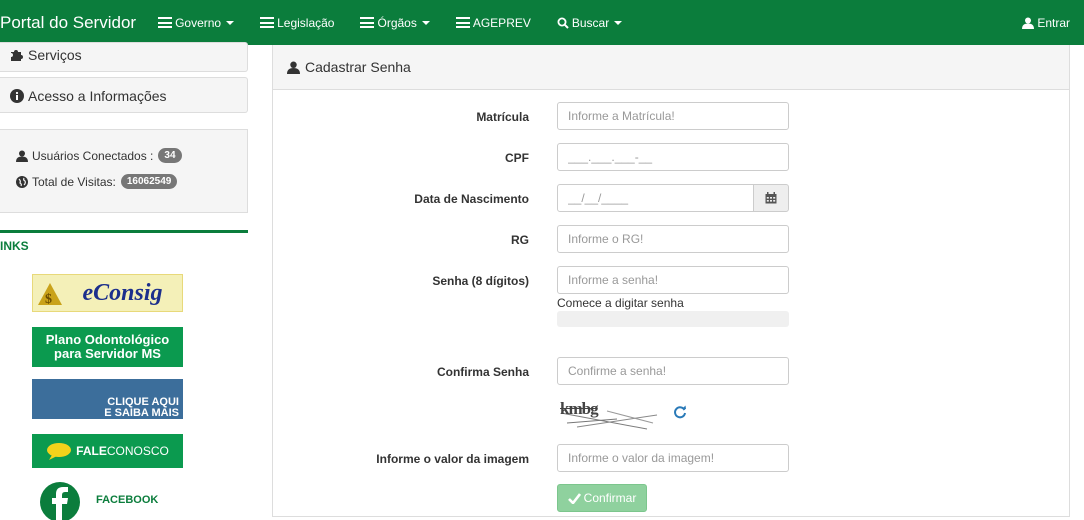  I want to click on facebook-banner: FACEBOOK, so click(107, 500).